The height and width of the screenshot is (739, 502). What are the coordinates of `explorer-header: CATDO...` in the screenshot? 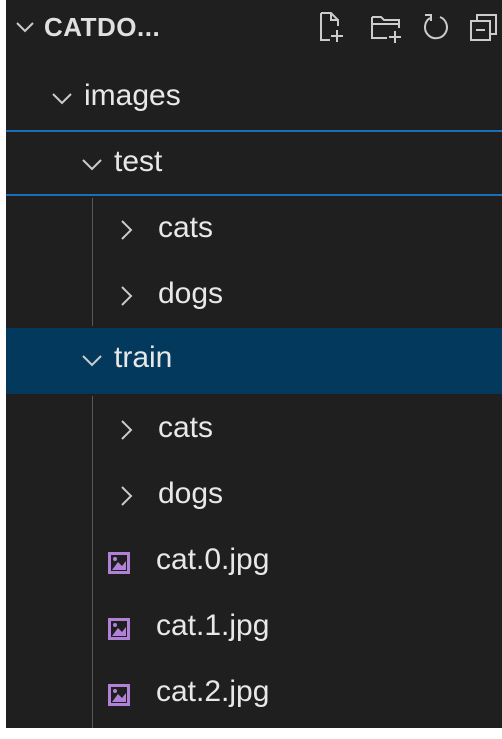 It's located at (254, 33).